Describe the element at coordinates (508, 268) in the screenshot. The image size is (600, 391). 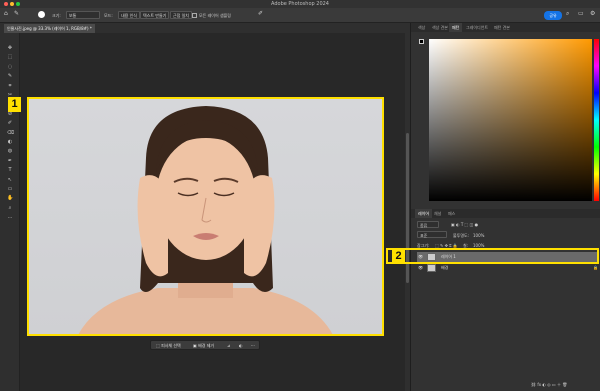
I see `layer-row: 👁 배경 🔒` at that location.